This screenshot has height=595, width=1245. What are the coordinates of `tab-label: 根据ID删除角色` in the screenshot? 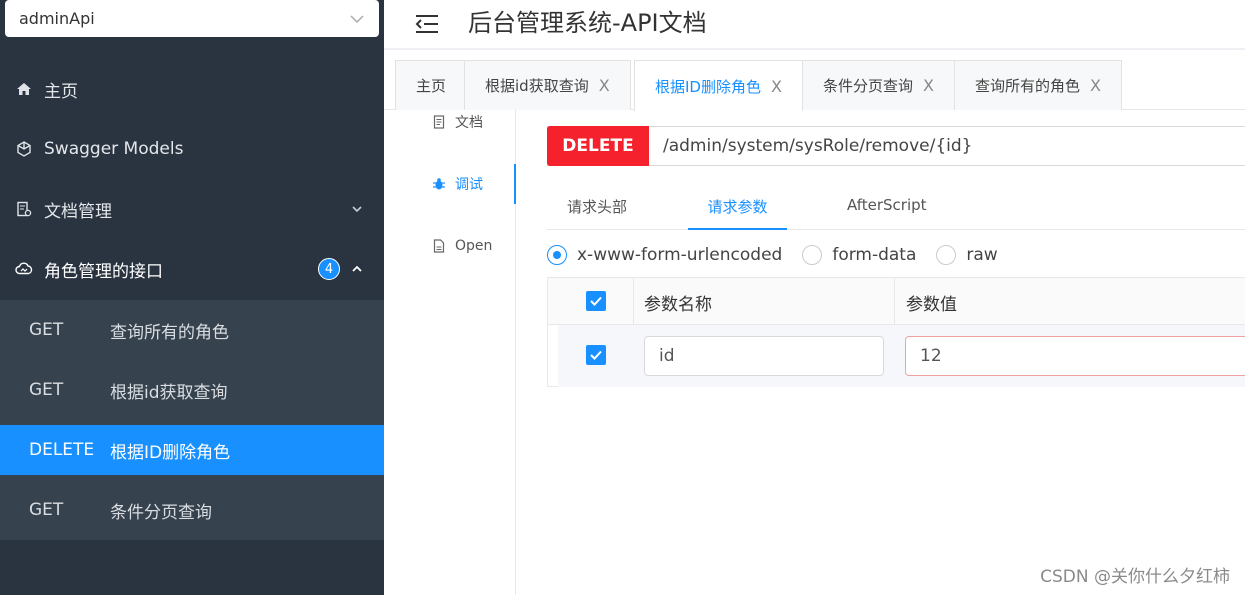 It's located at (708, 86).